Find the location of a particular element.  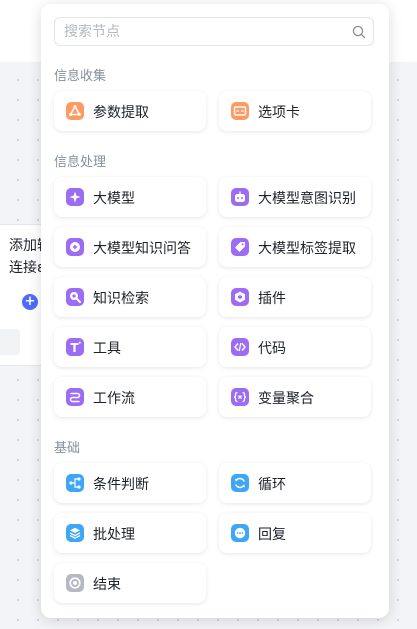

knowledge-search-icon is located at coordinates (75, 297).